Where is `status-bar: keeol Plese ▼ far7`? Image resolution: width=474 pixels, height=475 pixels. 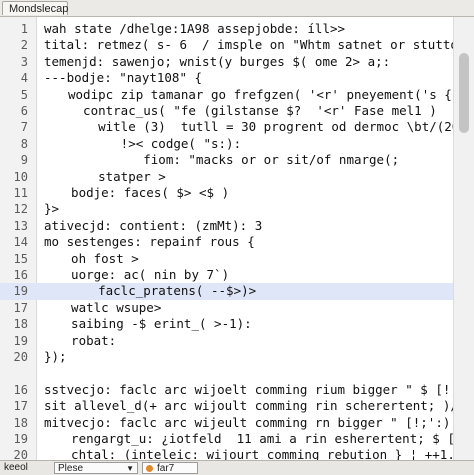
status-bar: keeol Plese ▼ far7 is located at coordinates (237, 467).